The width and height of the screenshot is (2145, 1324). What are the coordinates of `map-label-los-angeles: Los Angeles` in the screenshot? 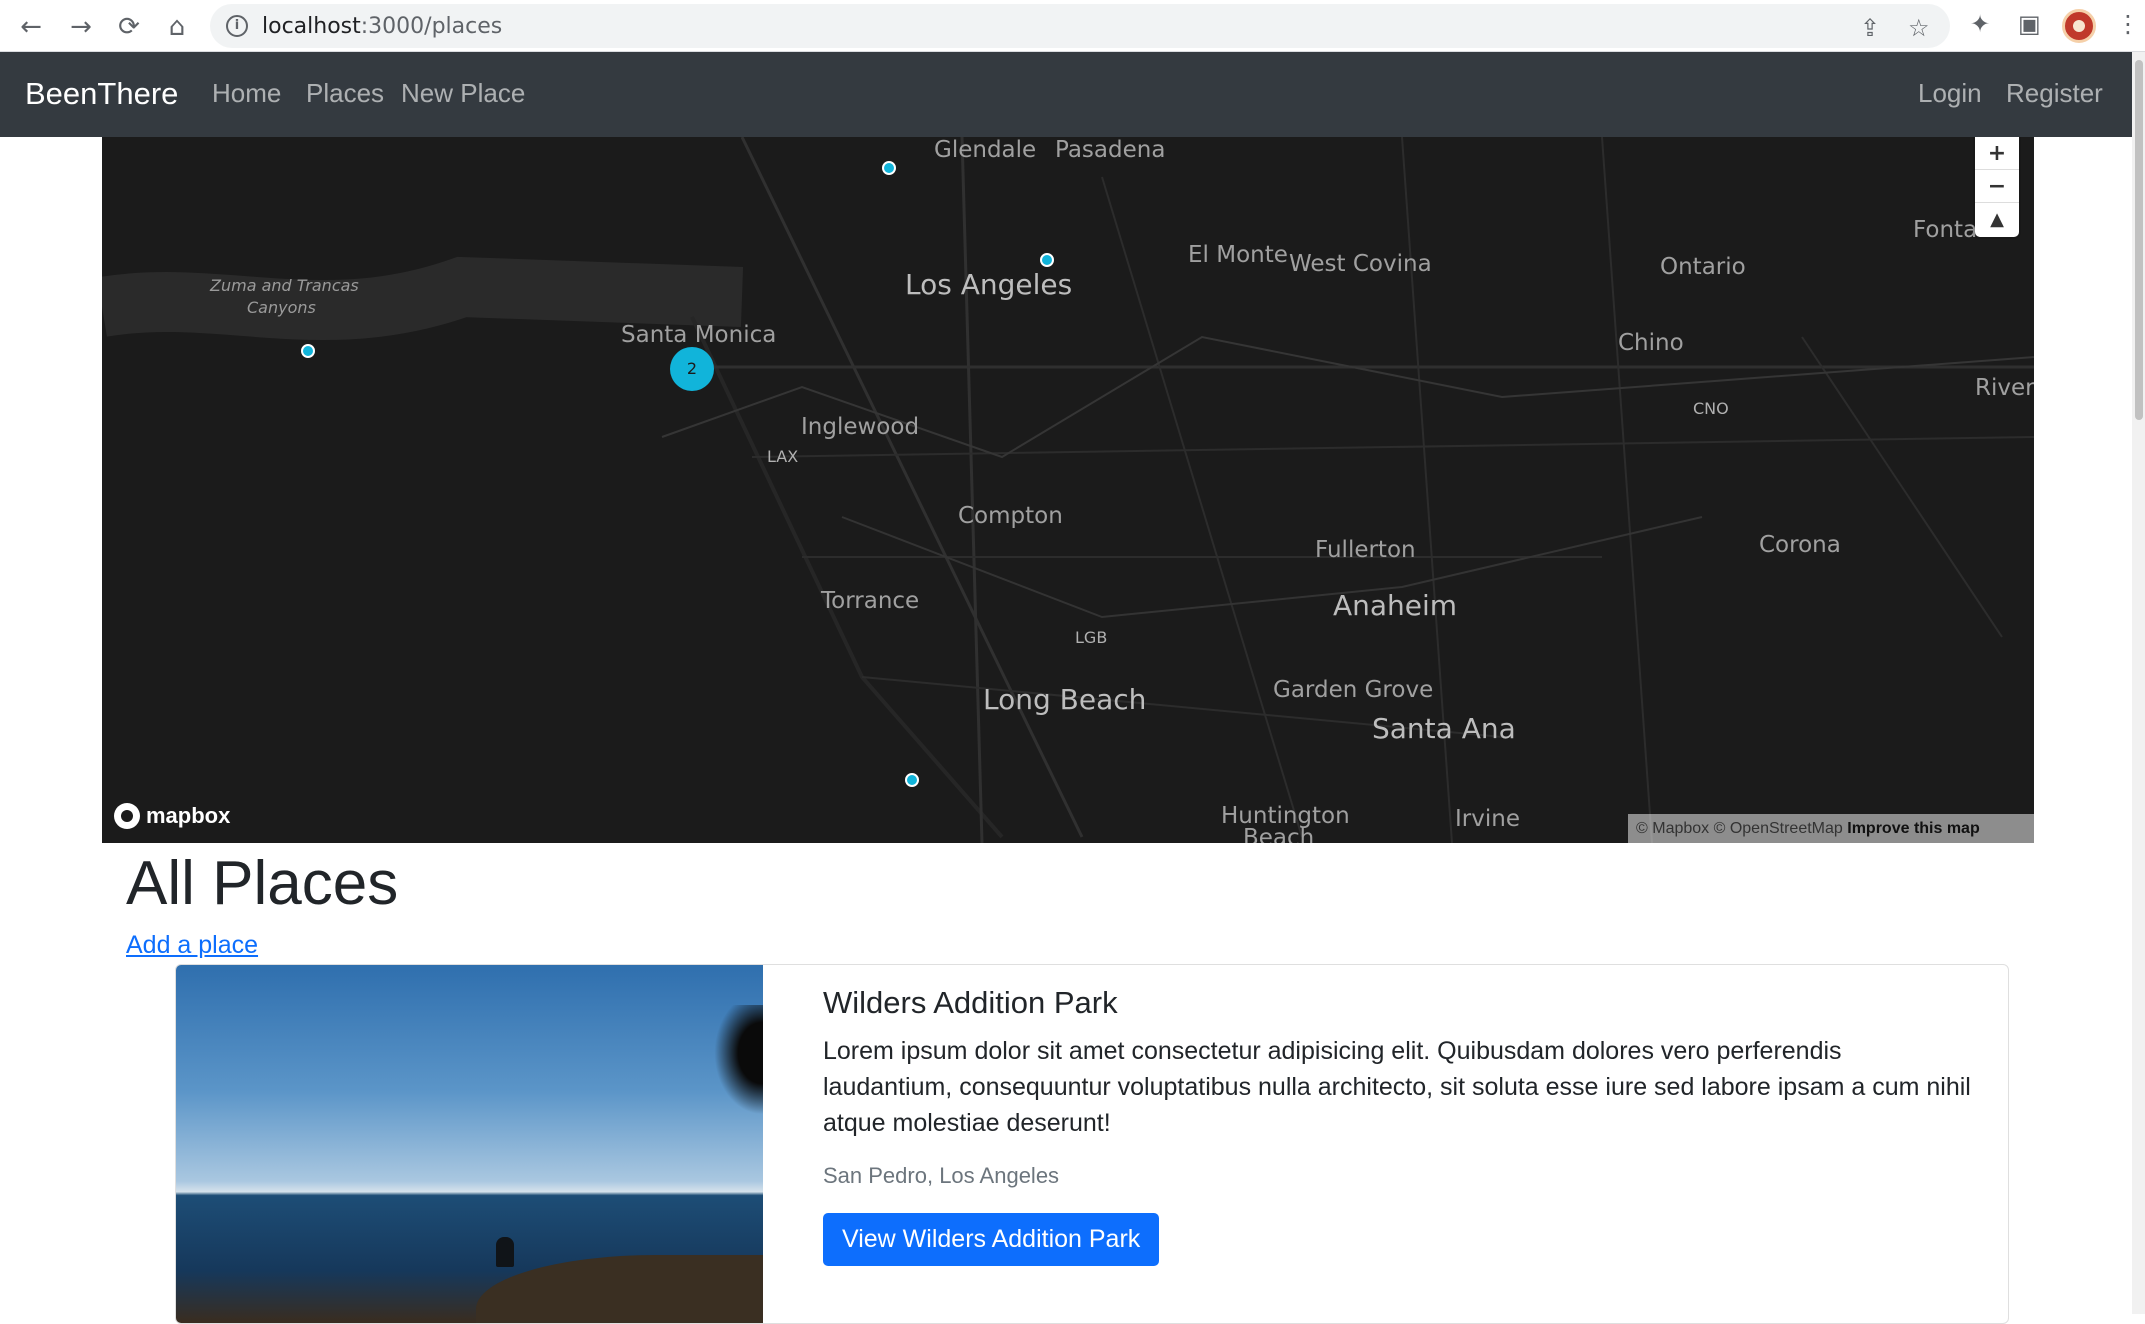 It's located at (989, 284).